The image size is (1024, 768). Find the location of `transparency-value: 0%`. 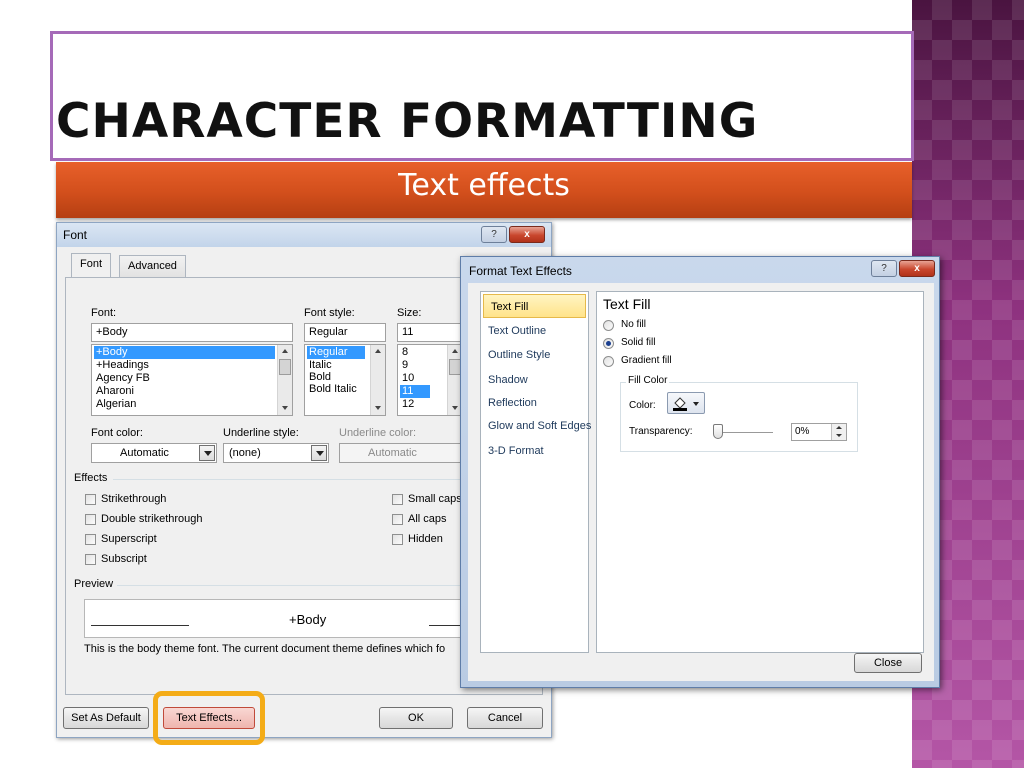

transparency-value: 0% is located at coordinates (802, 431).